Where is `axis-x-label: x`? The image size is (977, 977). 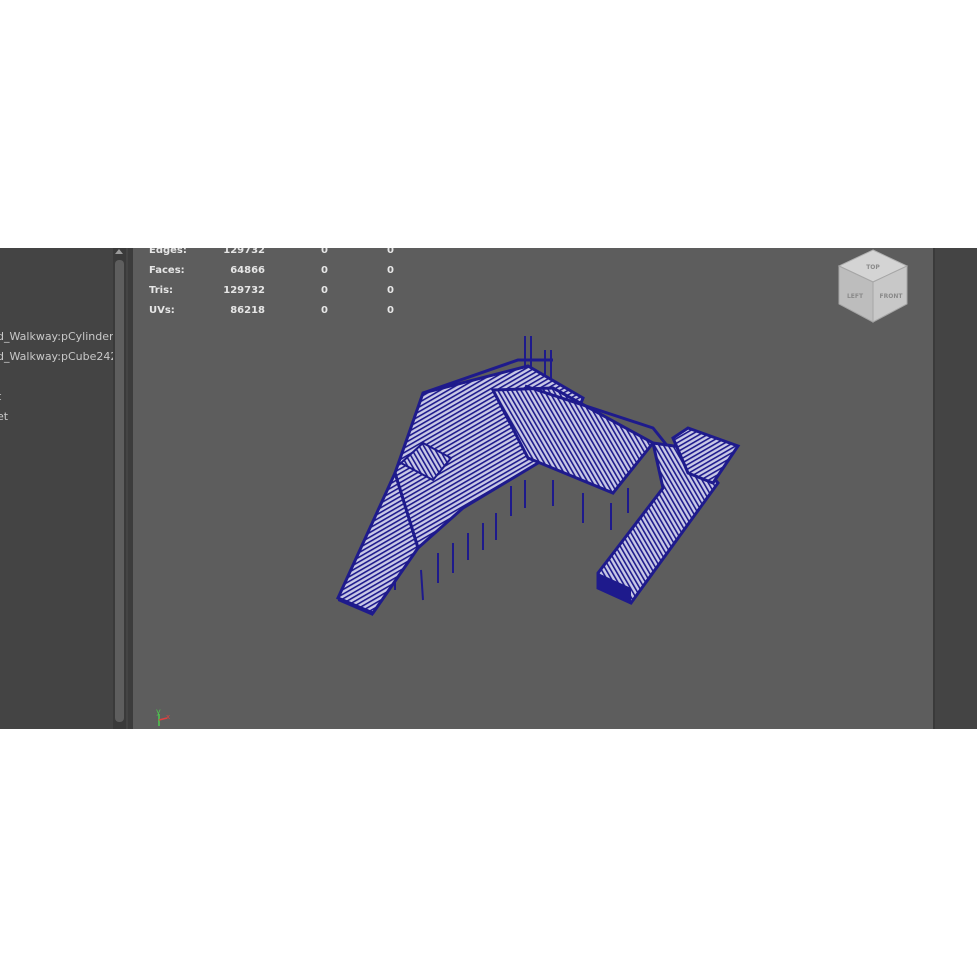
axis-x-label: x is located at coordinates (168, 717).